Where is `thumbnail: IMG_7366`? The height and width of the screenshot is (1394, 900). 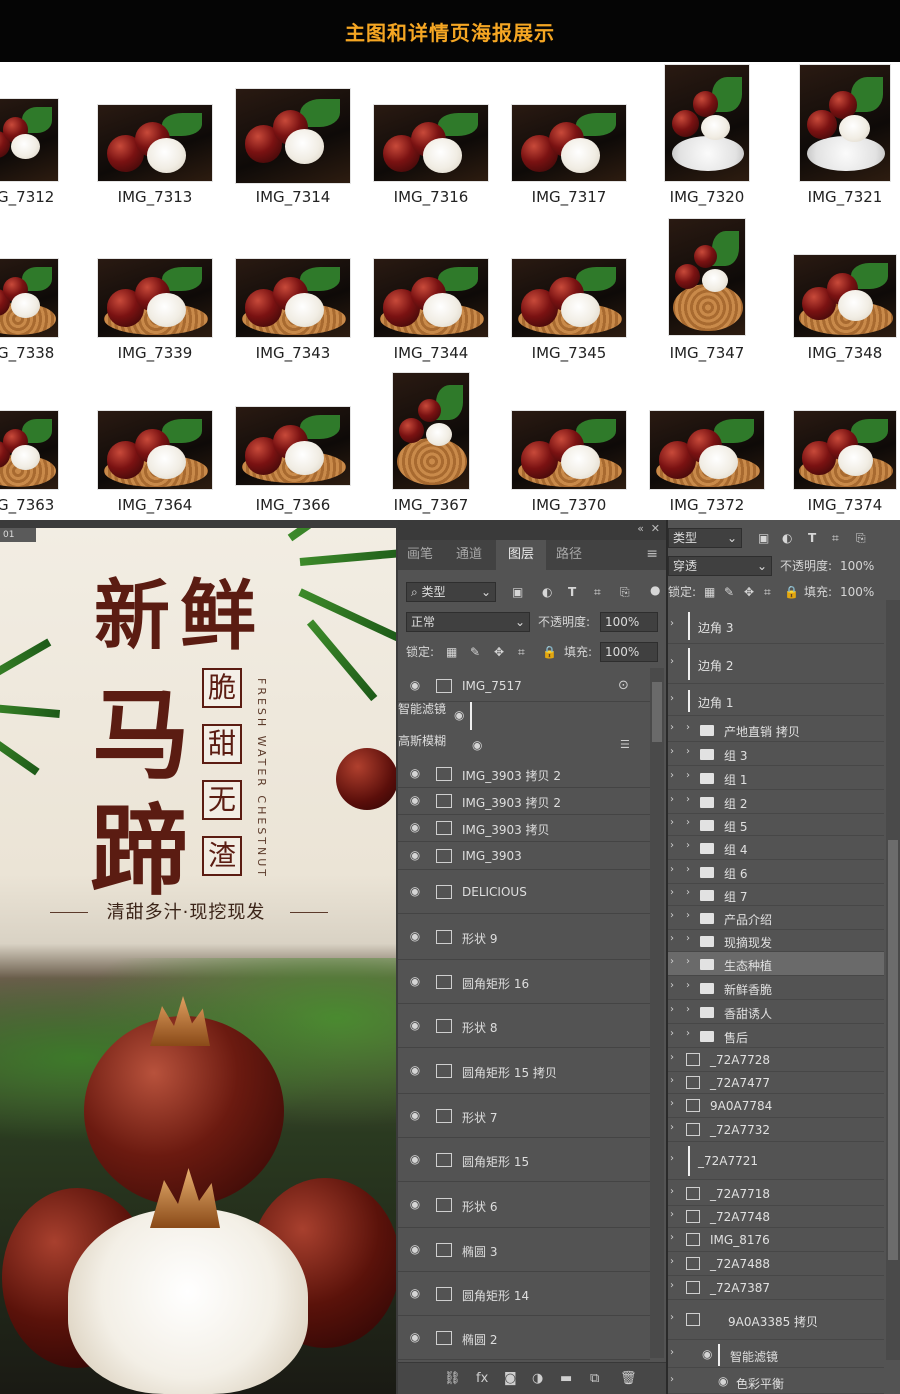
thumbnail: IMG_7366 is located at coordinates (293, 291).